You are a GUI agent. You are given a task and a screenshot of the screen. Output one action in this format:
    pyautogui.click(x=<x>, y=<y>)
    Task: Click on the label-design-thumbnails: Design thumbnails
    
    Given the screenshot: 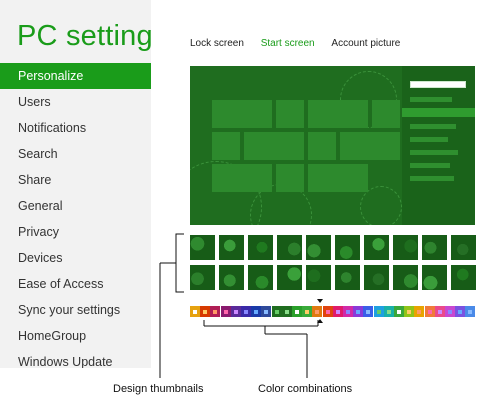 What is the action you would take?
    pyautogui.click(x=158, y=389)
    